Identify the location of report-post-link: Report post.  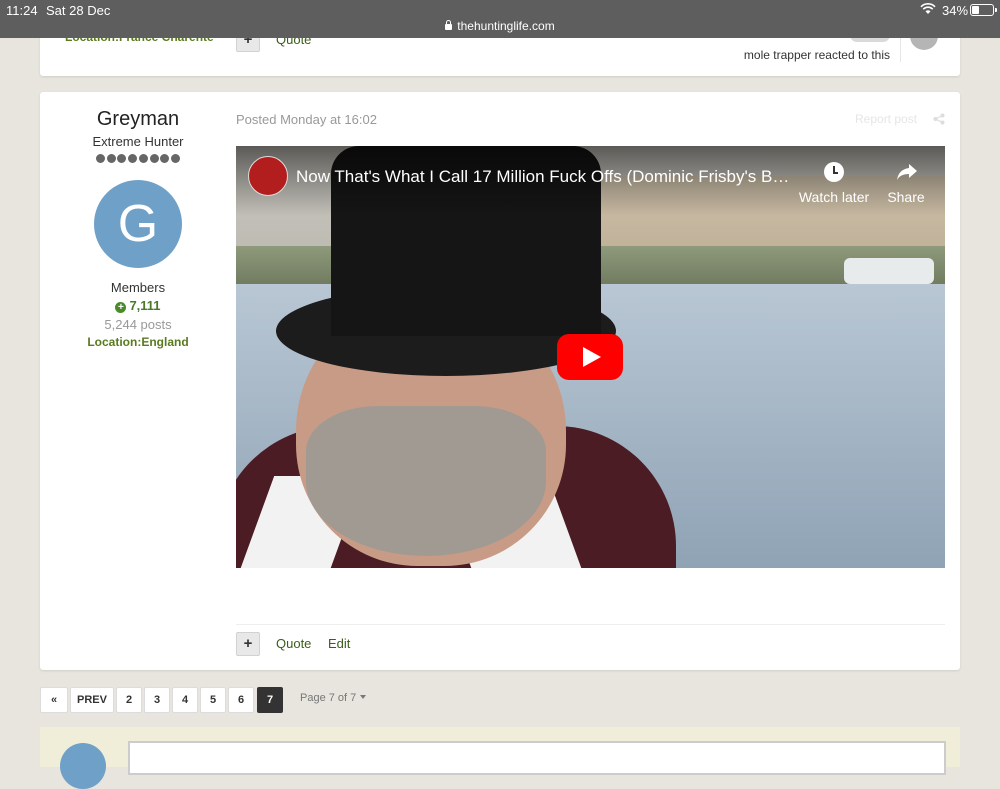
(886, 119).